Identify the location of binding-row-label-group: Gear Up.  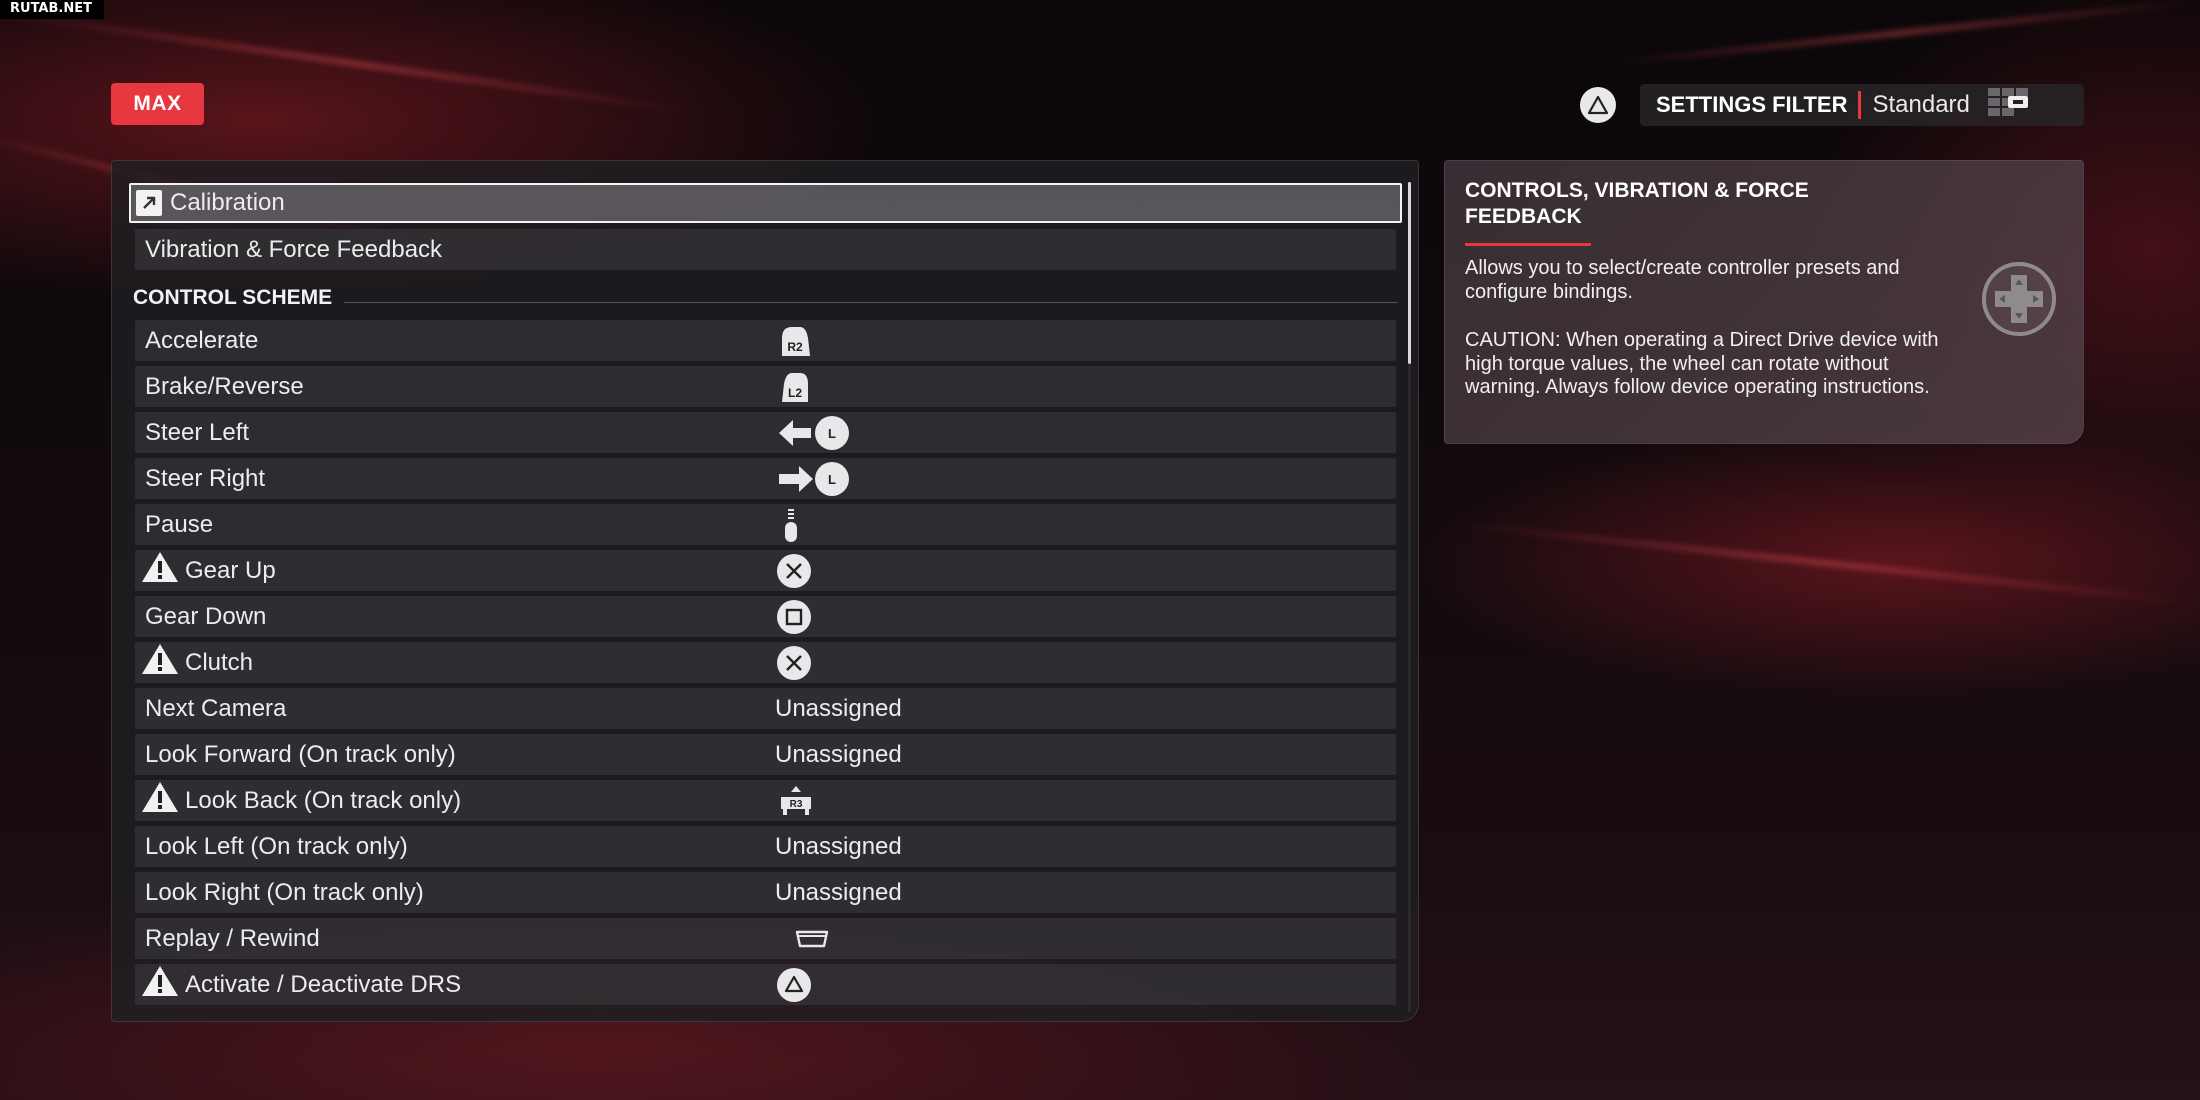
(208, 570).